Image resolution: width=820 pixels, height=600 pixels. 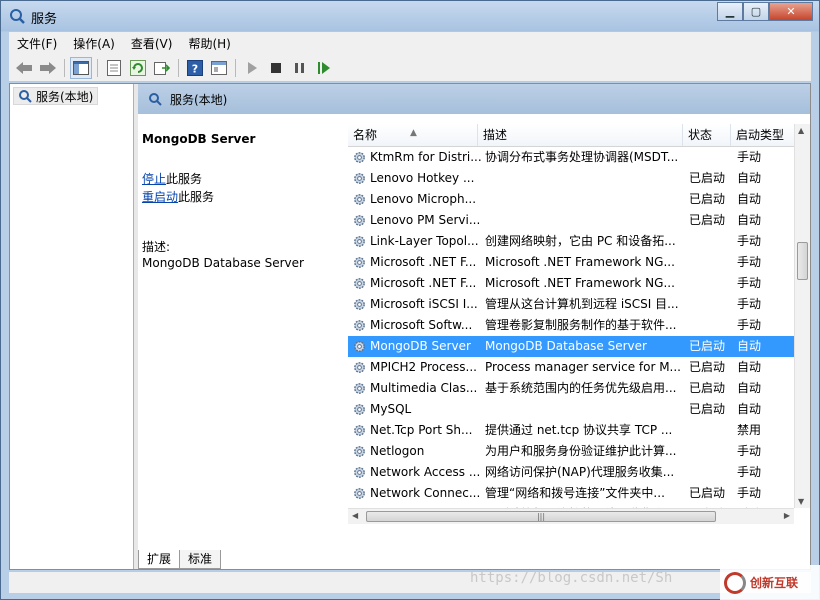 I want to click on tab-extended: 扩展, so click(x=159, y=559).